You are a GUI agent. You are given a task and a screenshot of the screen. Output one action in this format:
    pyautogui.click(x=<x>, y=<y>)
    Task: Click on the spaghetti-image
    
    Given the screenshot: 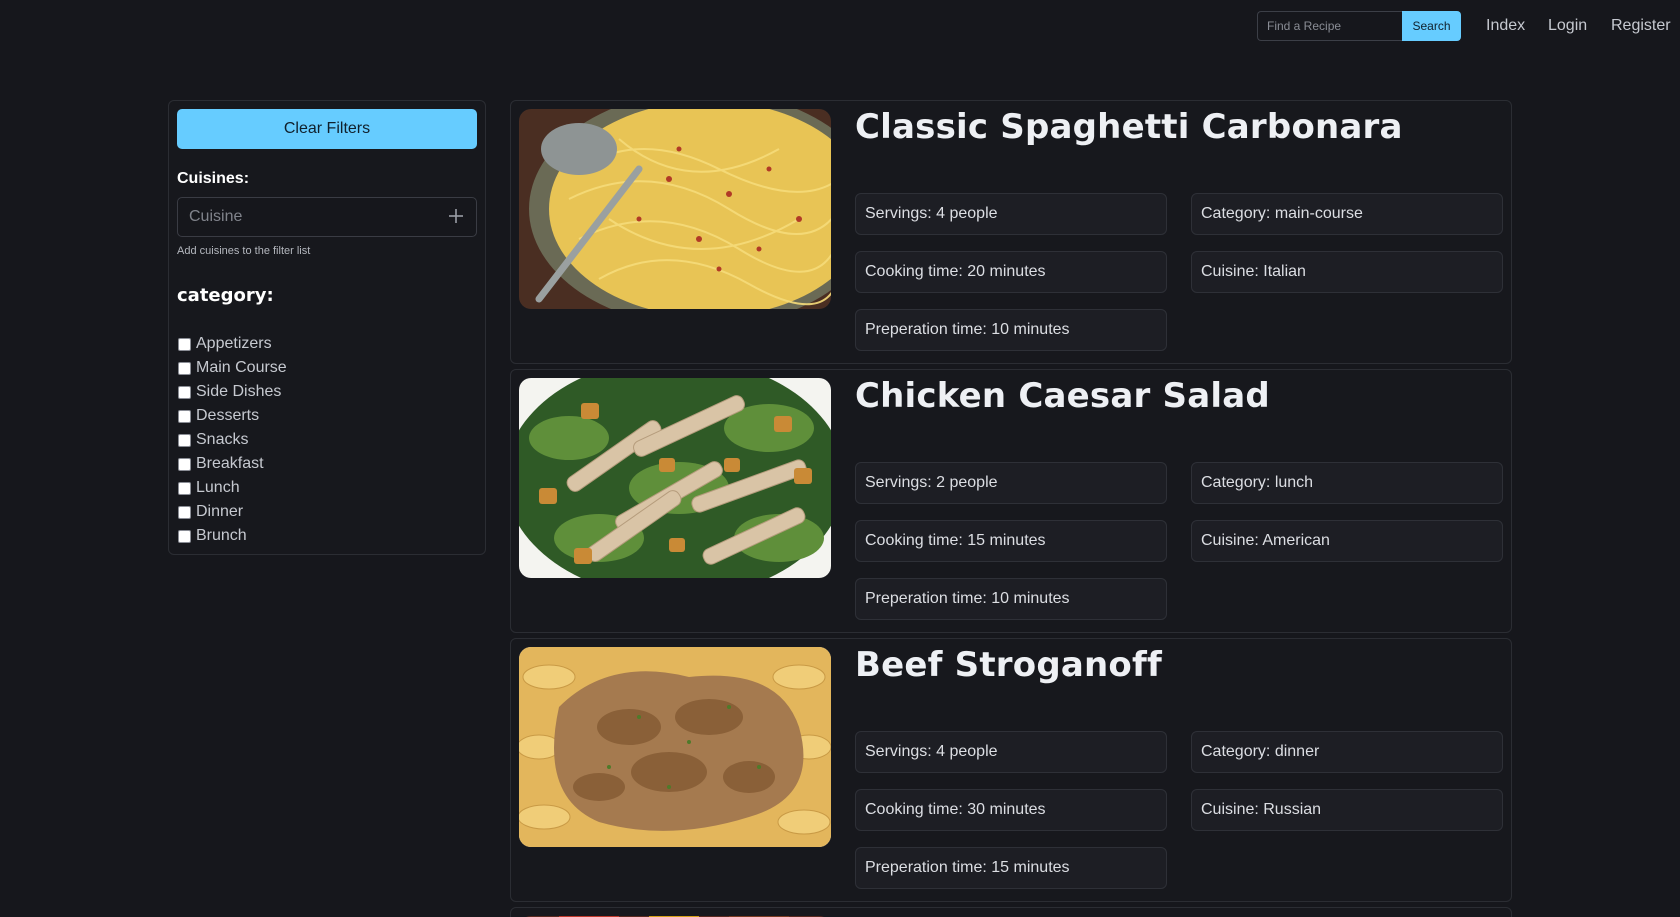 What is the action you would take?
    pyautogui.click(x=675, y=209)
    